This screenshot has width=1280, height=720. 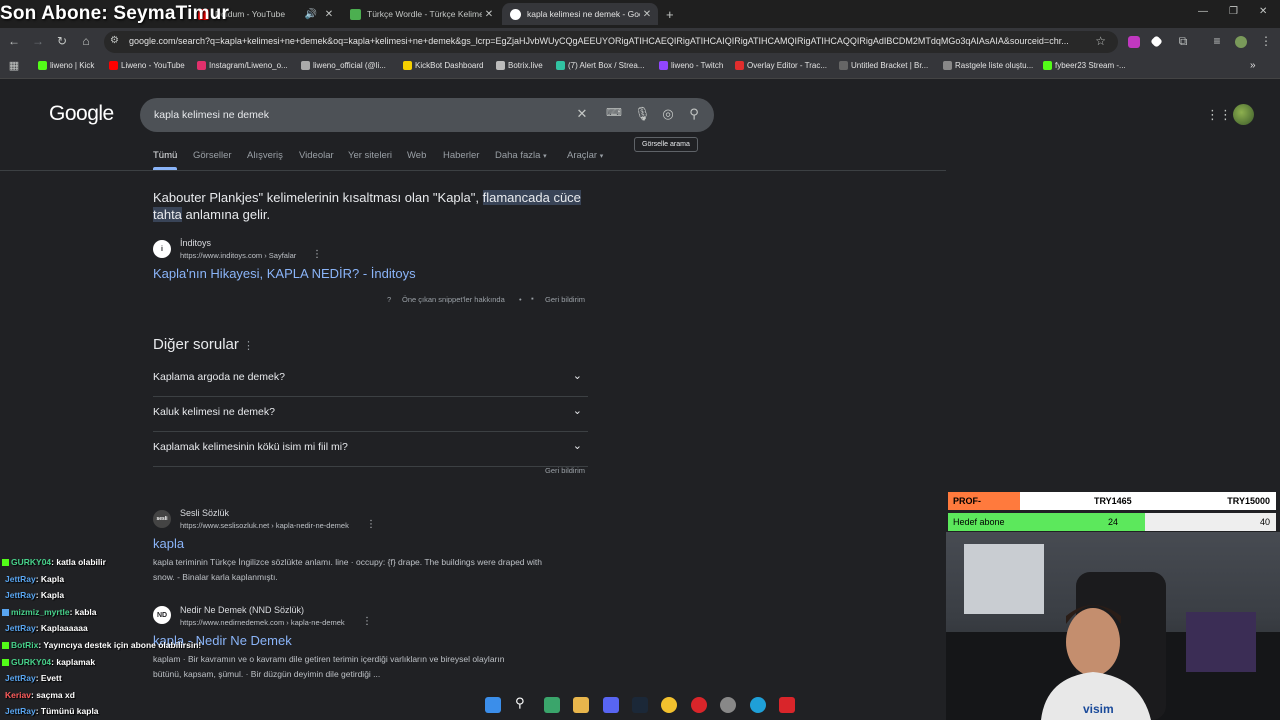 I want to click on bookmark-item: liweno | Kick, so click(x=66, y=65).